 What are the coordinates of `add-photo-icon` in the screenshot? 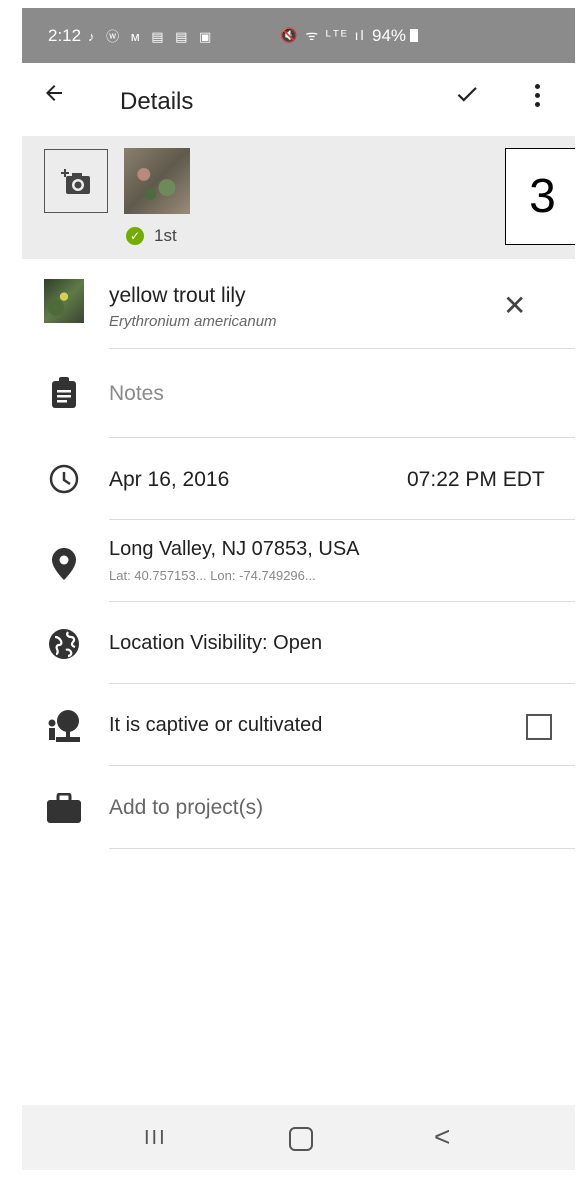 It's located at (75, 181).